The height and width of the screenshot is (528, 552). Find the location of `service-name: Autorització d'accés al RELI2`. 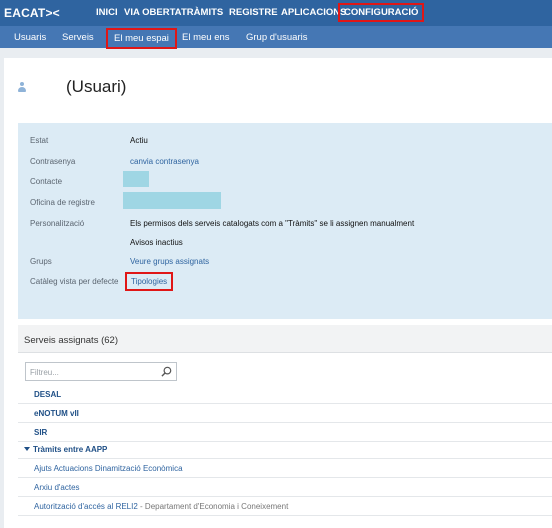

service-name: Autorització d'accés al RELI2 is located at coordinates (86, 506).